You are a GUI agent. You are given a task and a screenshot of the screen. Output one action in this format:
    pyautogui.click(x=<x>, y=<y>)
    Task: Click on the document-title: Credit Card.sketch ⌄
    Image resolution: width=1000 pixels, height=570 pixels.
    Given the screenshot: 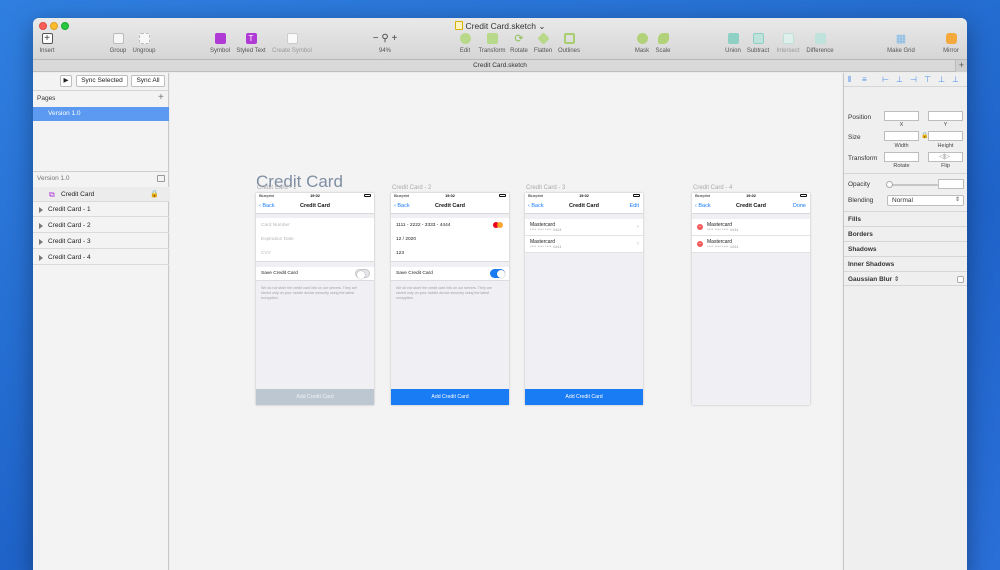 What is the action you would take?
    pyautogui.click(x=500, y=26)
    